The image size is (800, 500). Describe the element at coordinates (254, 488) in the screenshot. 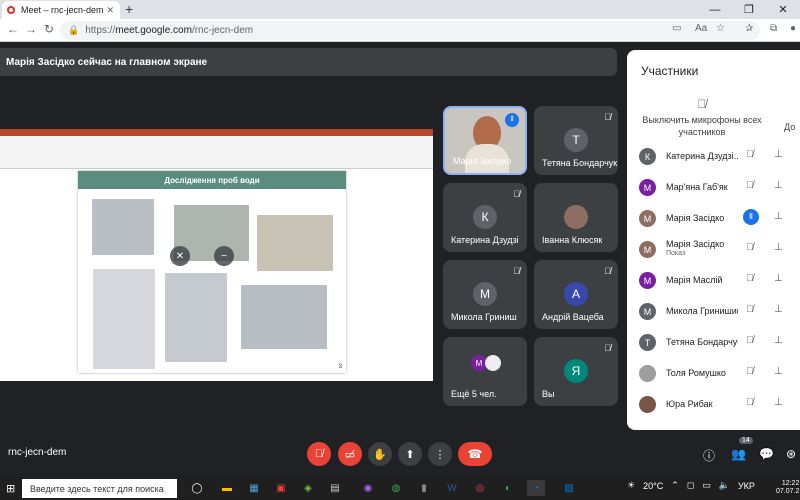

I see `calculator-icon: ▦` at that location.